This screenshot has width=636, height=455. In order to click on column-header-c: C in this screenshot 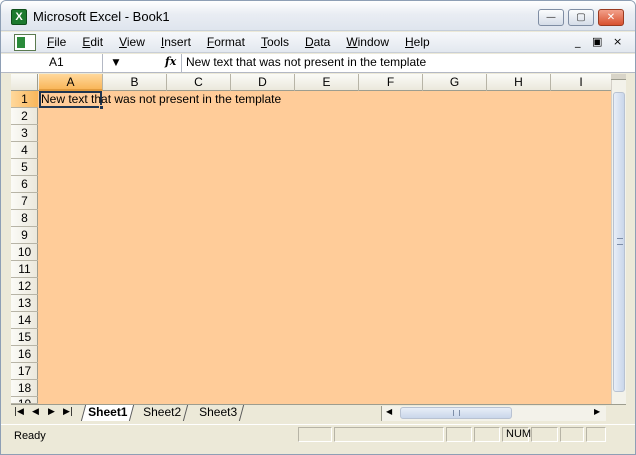, I will do `click(199, 82)`.